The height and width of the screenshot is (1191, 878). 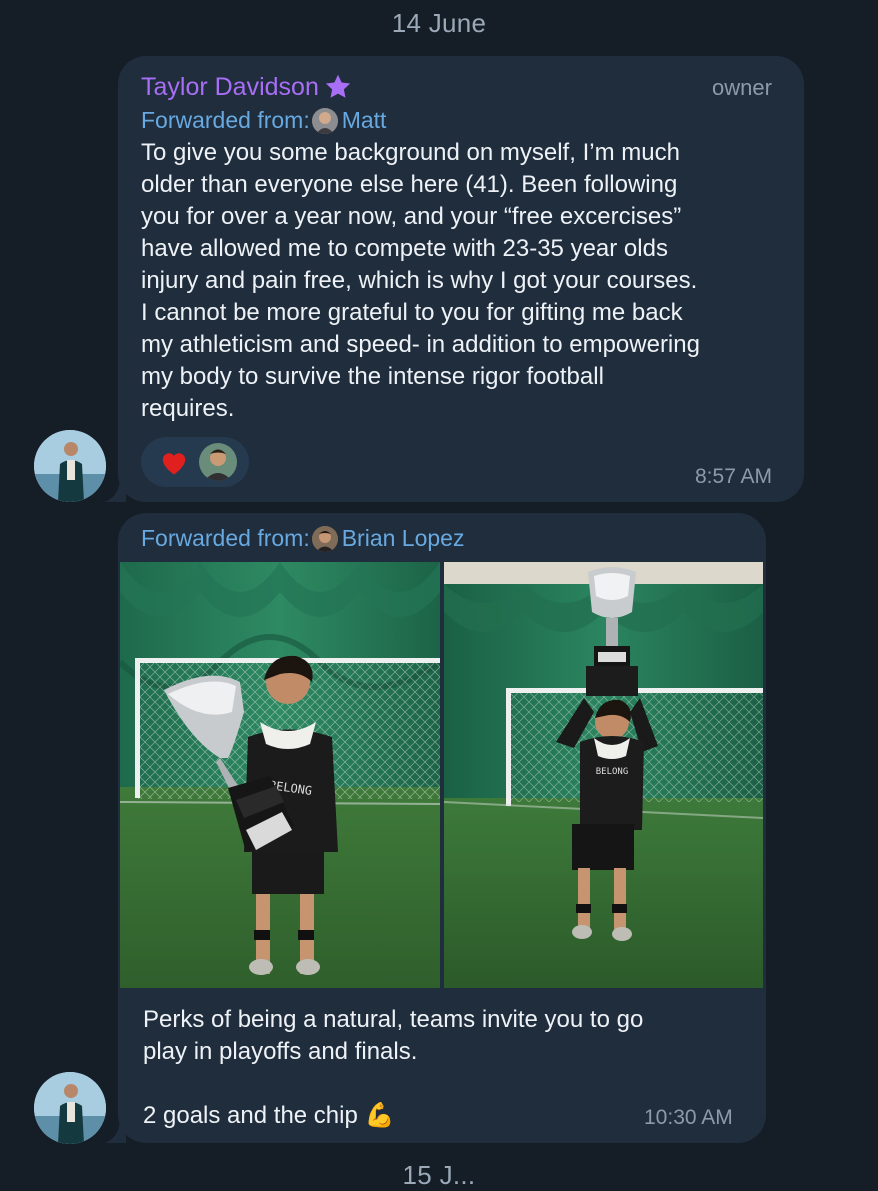 What do you see at coordinates (195, 462) in the screenshot?
I see `reaction-chip` at bounding box center [195, 462].